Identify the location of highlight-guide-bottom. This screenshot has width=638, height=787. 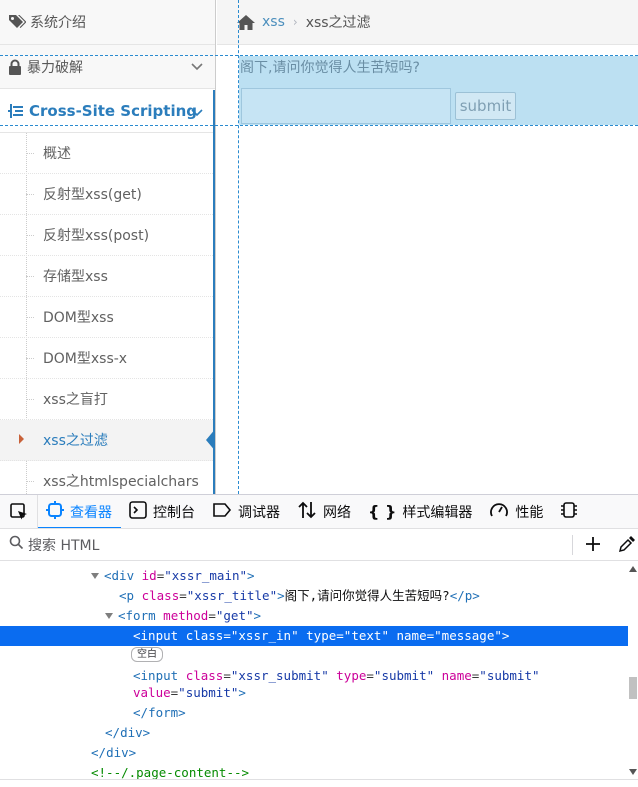
(319, 125).